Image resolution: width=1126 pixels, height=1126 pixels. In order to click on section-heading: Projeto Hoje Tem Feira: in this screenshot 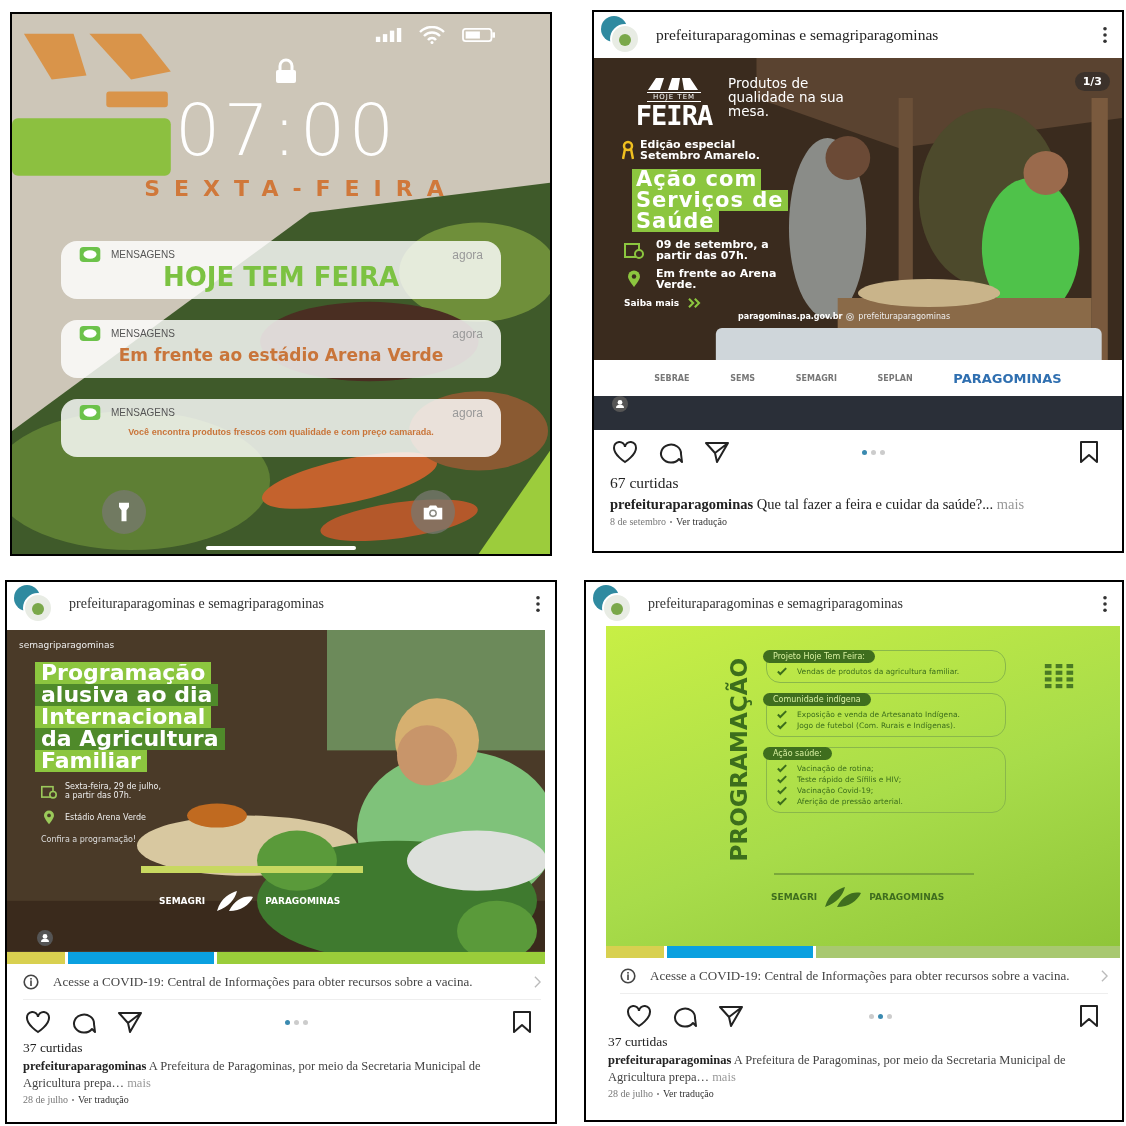, I will do `click(819, 656)`.